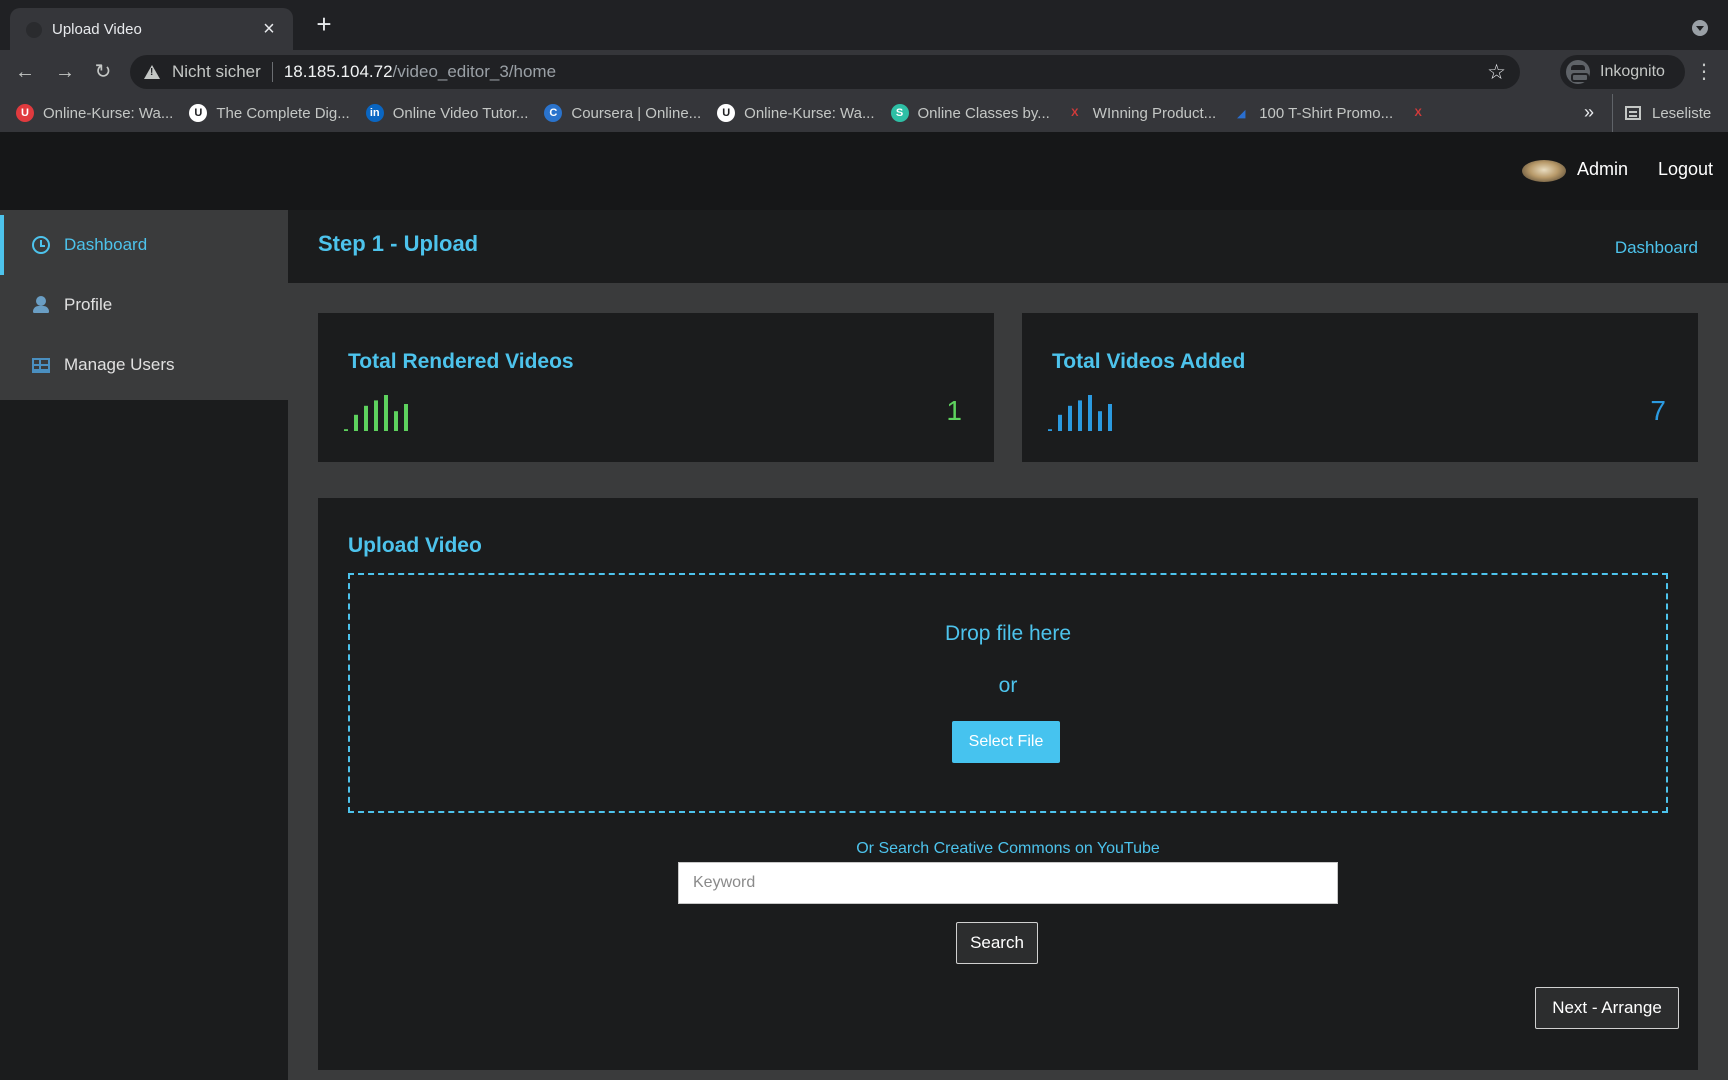 This screenshot has height=1080, width=1728. Describe the element at coordinates (1149, 361) in the screenshot. I see `stat-title: Total Videos Added` at that location.